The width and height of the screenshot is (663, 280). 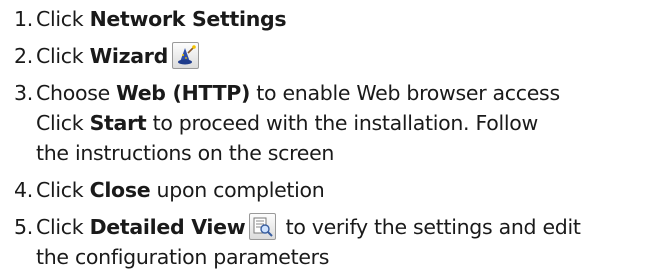 I want to click on step-number: 1., so click(x=23, y=19).